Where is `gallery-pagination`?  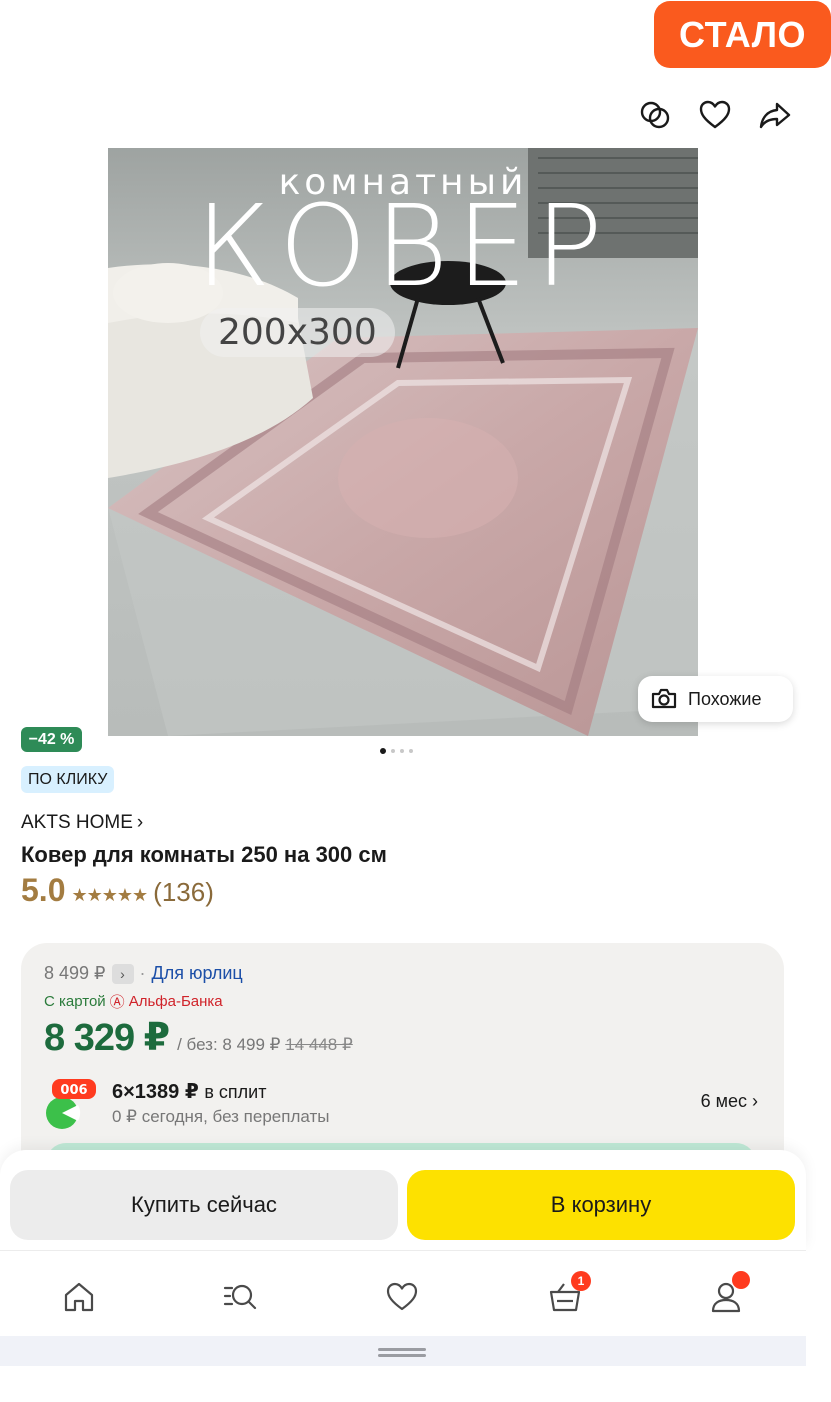 gallery-pagination is located at coordinates (396, 751).